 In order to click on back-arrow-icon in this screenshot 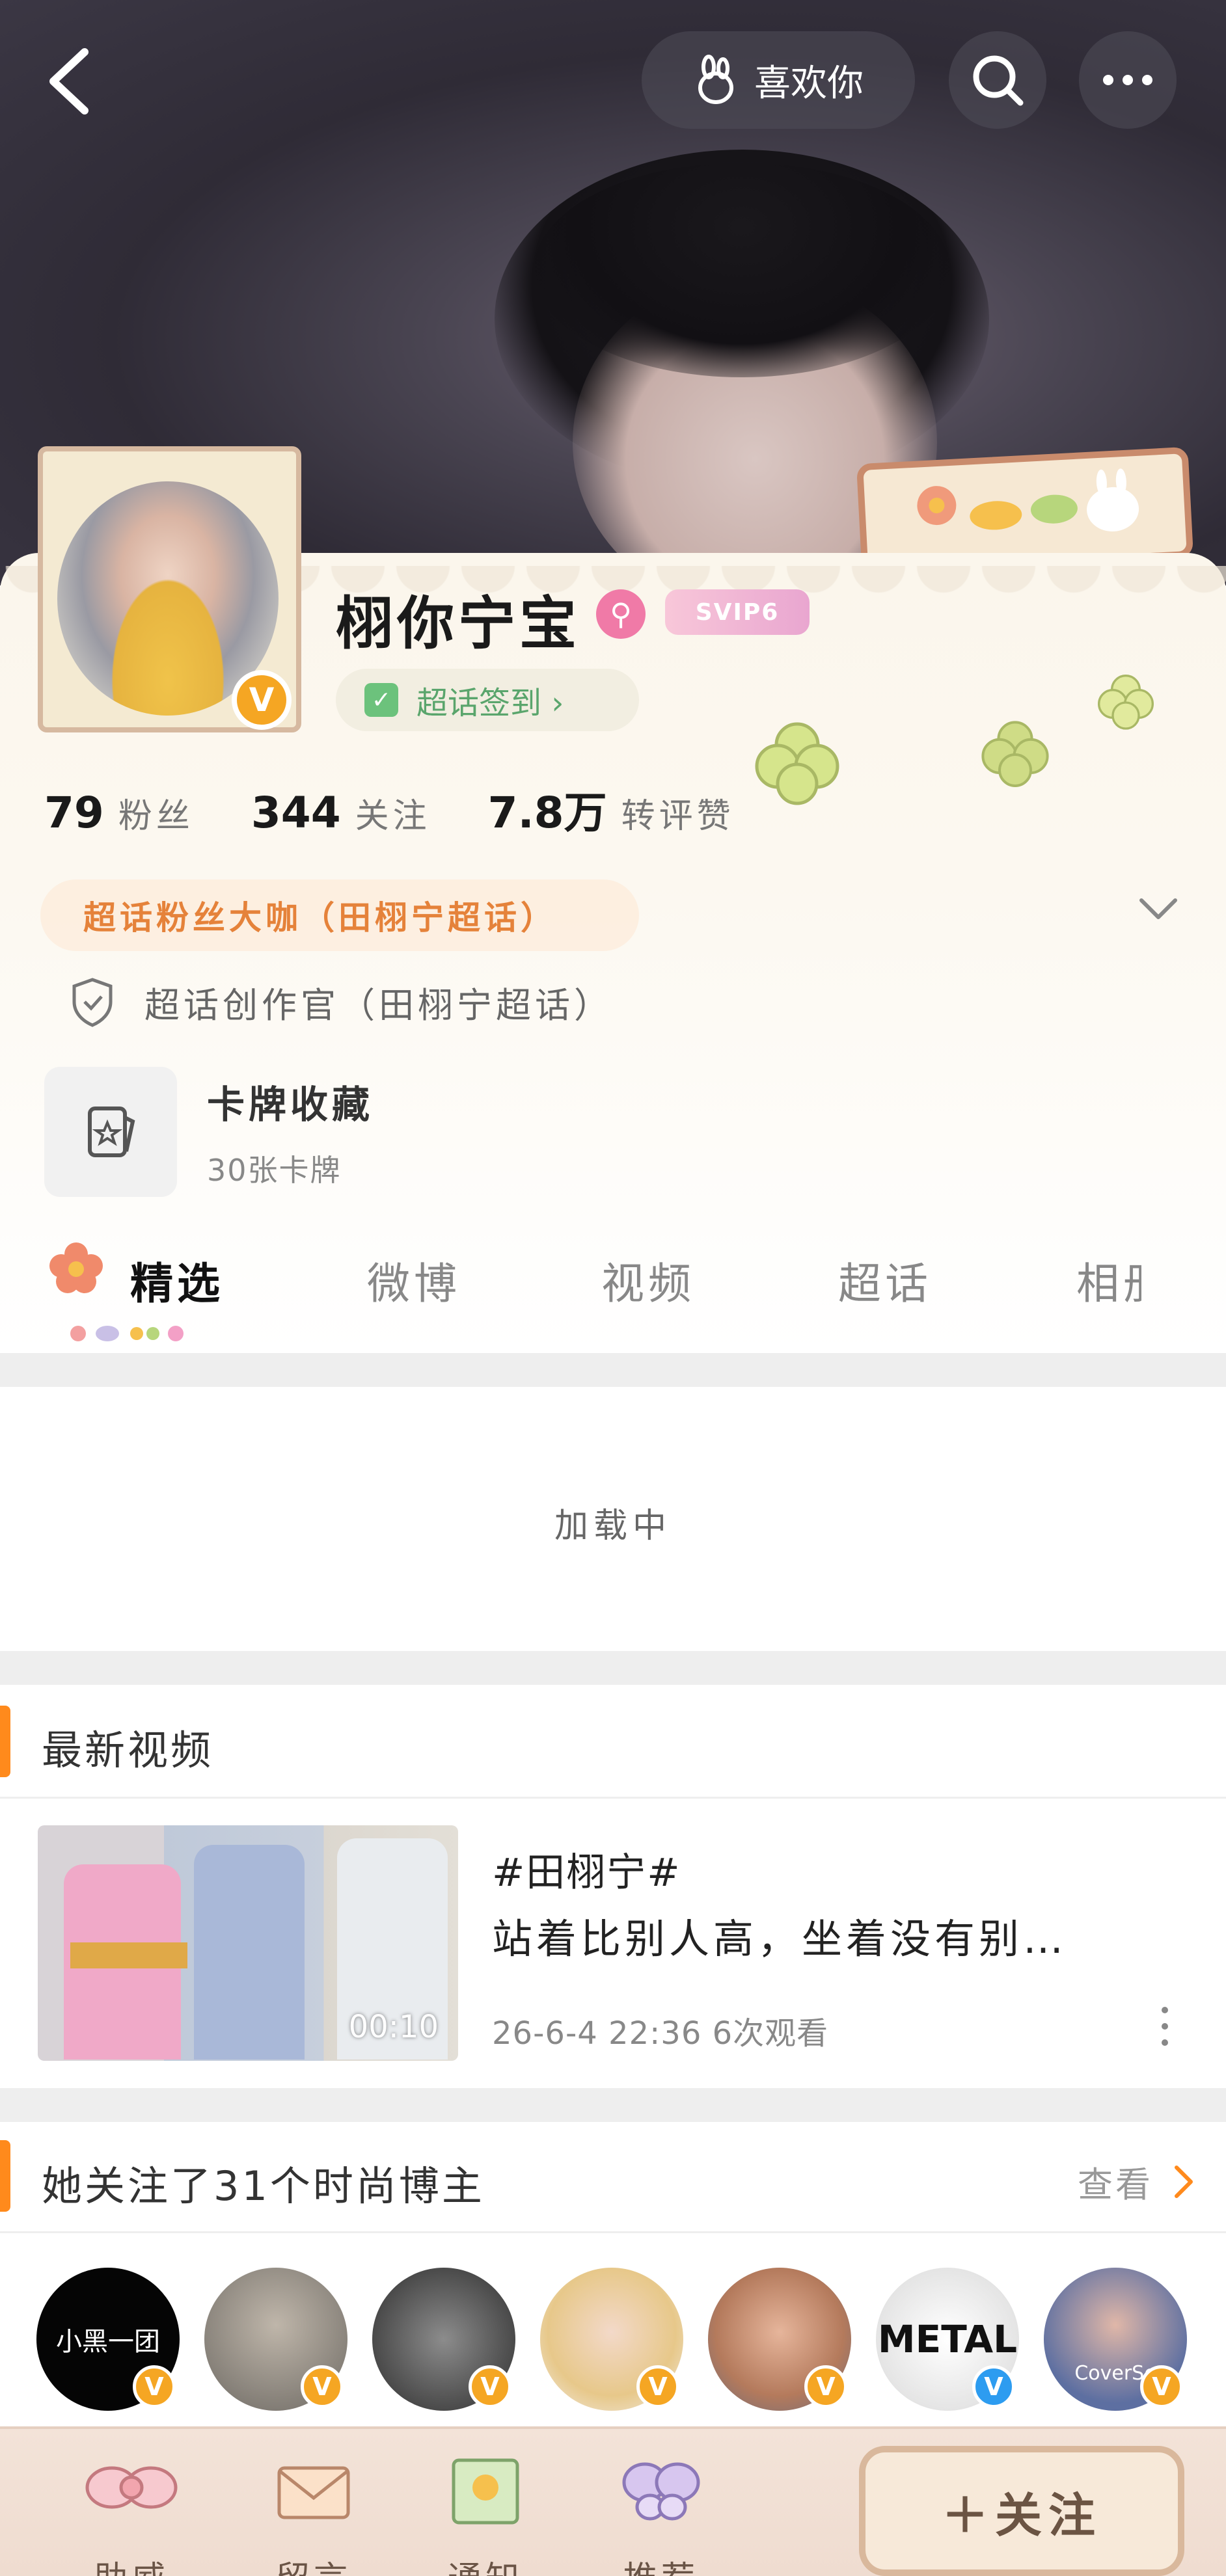, I will do `click(68, 81)`.